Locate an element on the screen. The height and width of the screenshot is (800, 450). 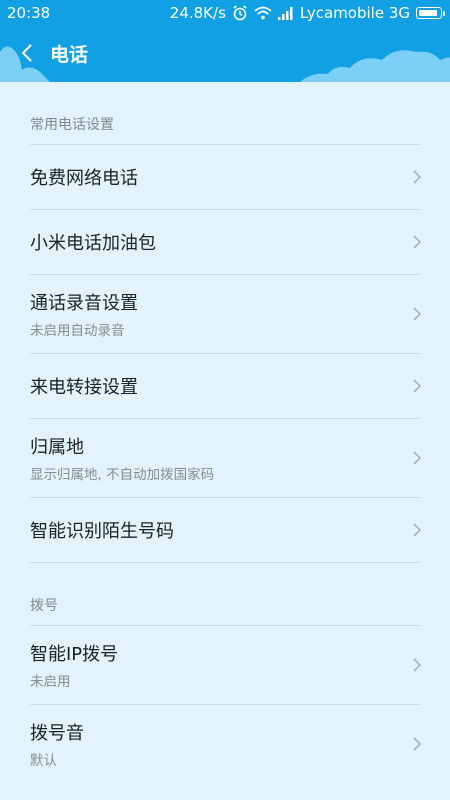
section-header-common: 常用电话设置 is located at coordinates (72, 125).